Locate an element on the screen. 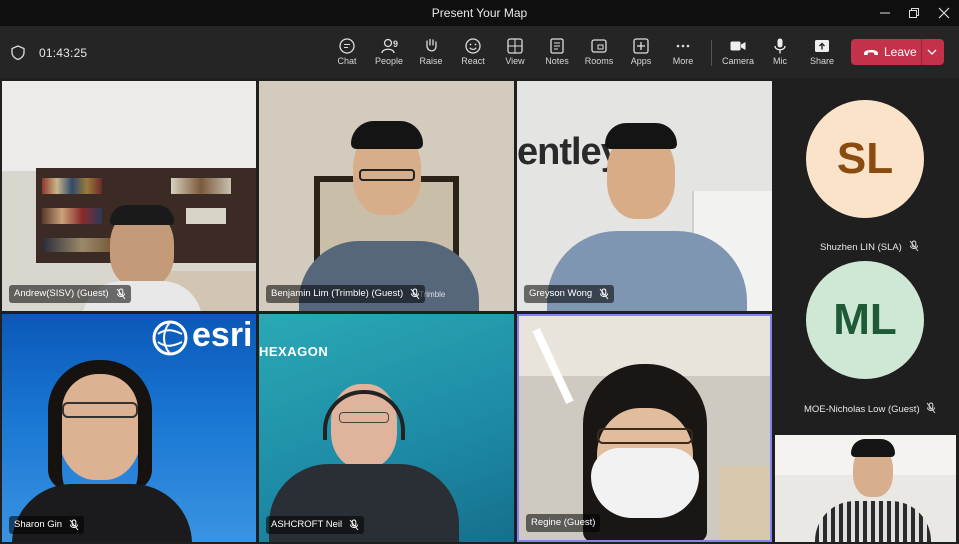 This screenshot has height=544, width=959. shield-icon is located at coordinates (18, 52).